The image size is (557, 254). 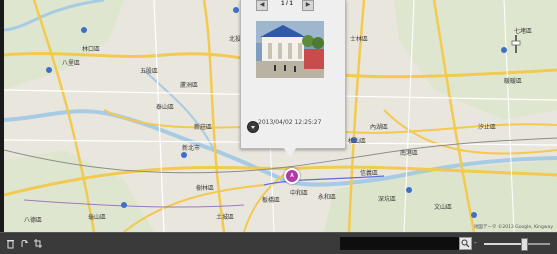 I want to click on trash-icon, so click(x=10, y=243).